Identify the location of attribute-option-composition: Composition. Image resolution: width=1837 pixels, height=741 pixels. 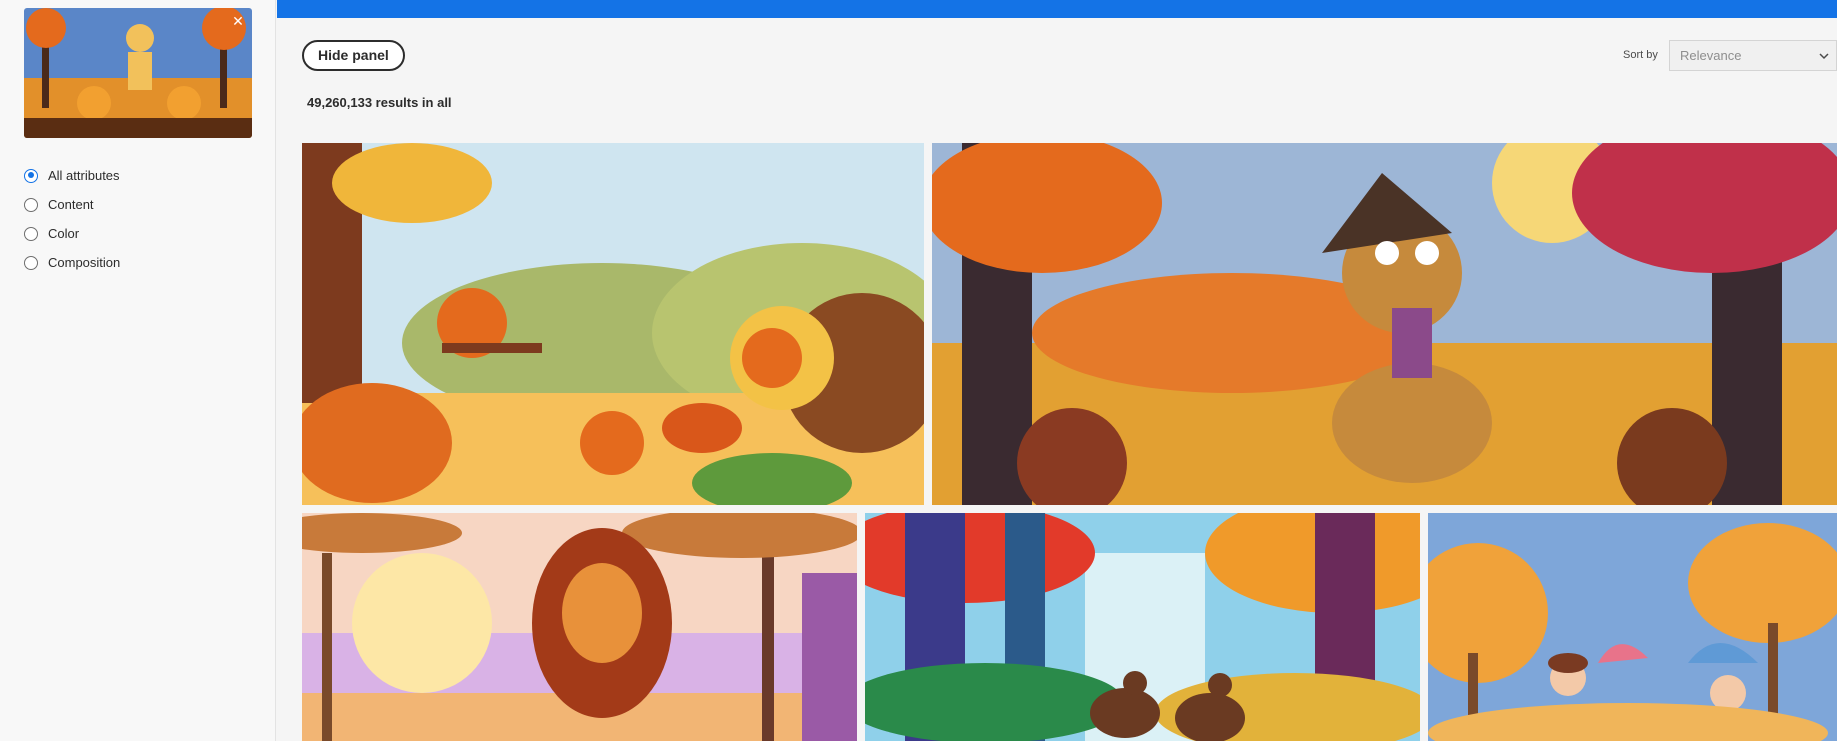
(72, 262).